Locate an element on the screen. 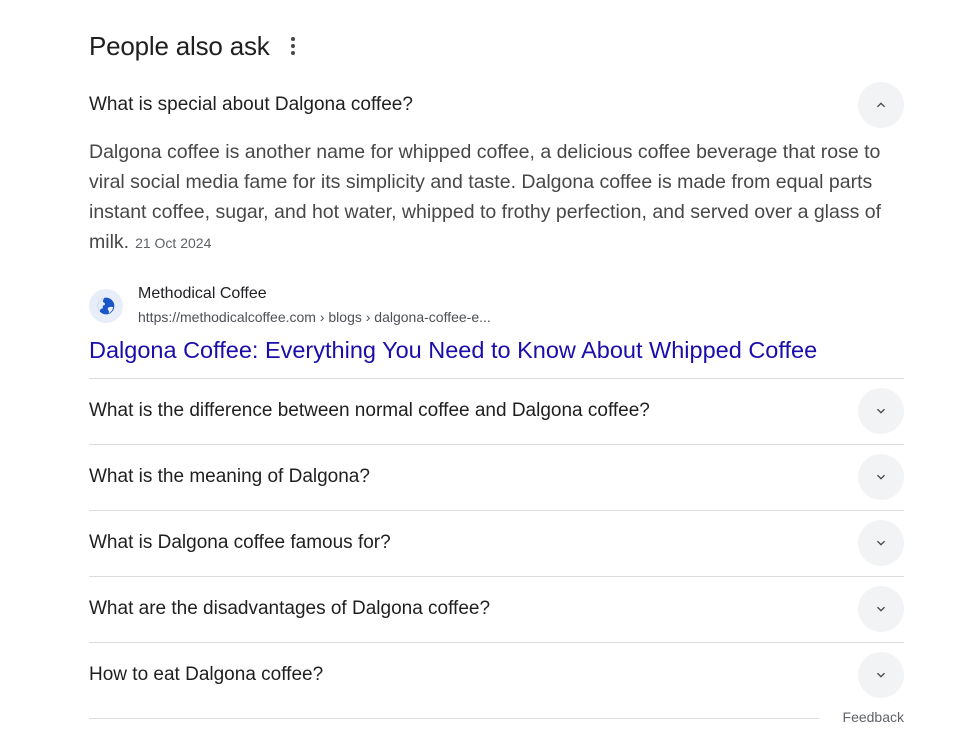  more-vert-icon is located at coordinates (292, 39).